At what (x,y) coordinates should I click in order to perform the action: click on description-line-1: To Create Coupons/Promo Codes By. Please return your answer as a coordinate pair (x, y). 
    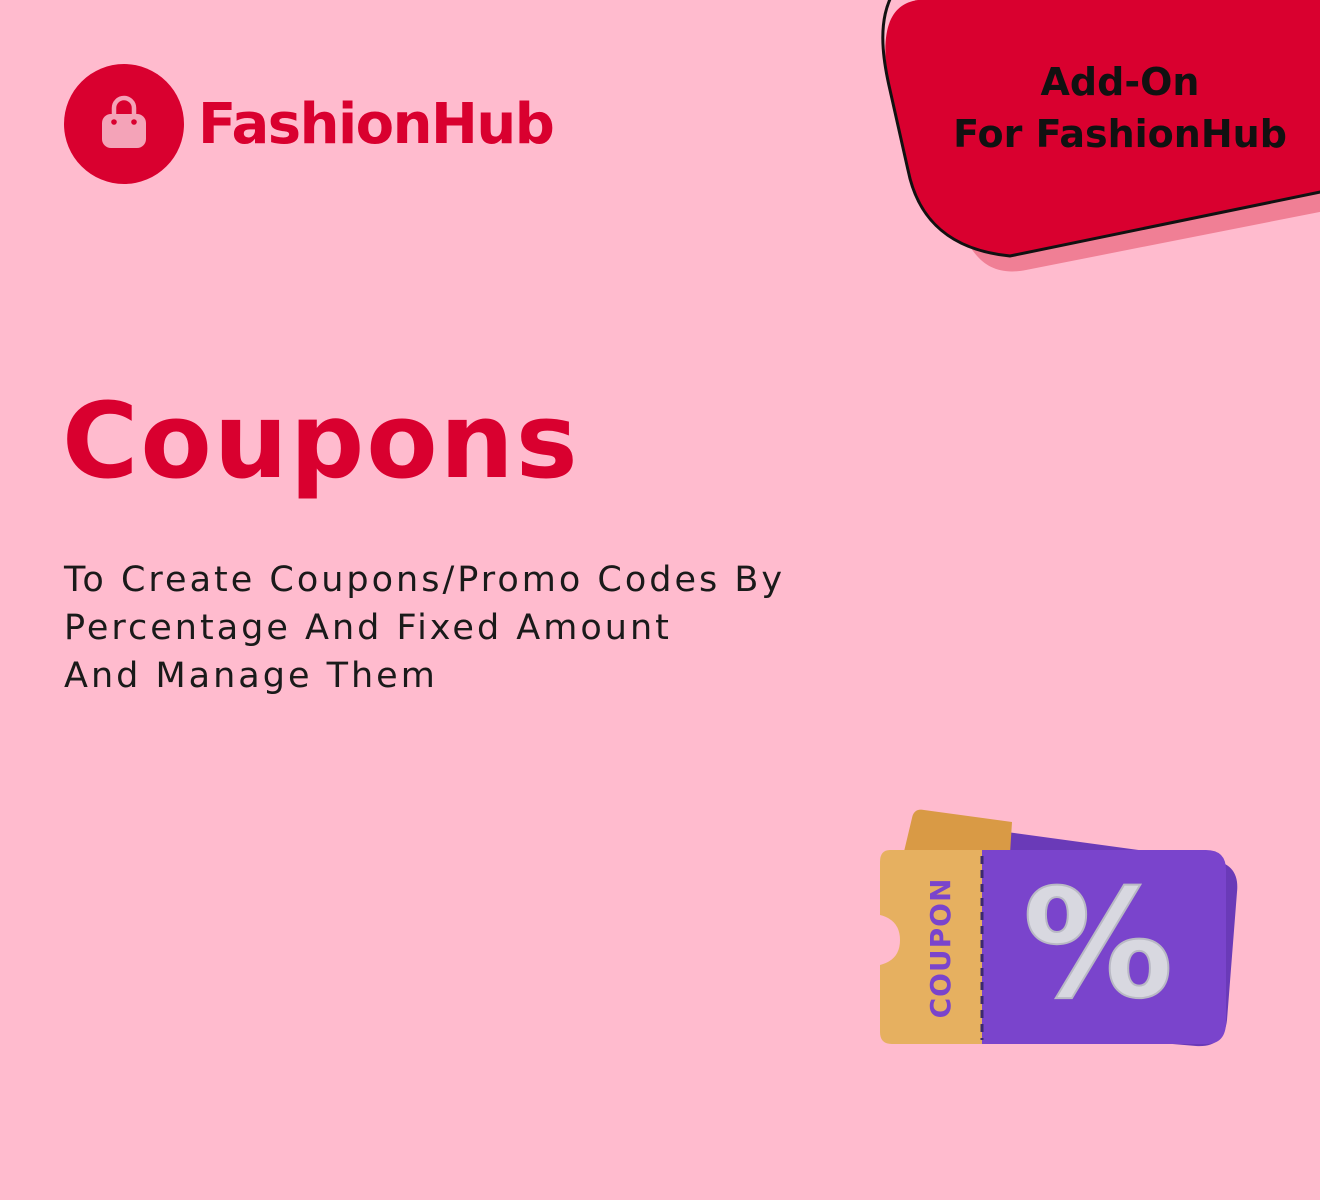
    Looking at the image, I should click on (425, 580).